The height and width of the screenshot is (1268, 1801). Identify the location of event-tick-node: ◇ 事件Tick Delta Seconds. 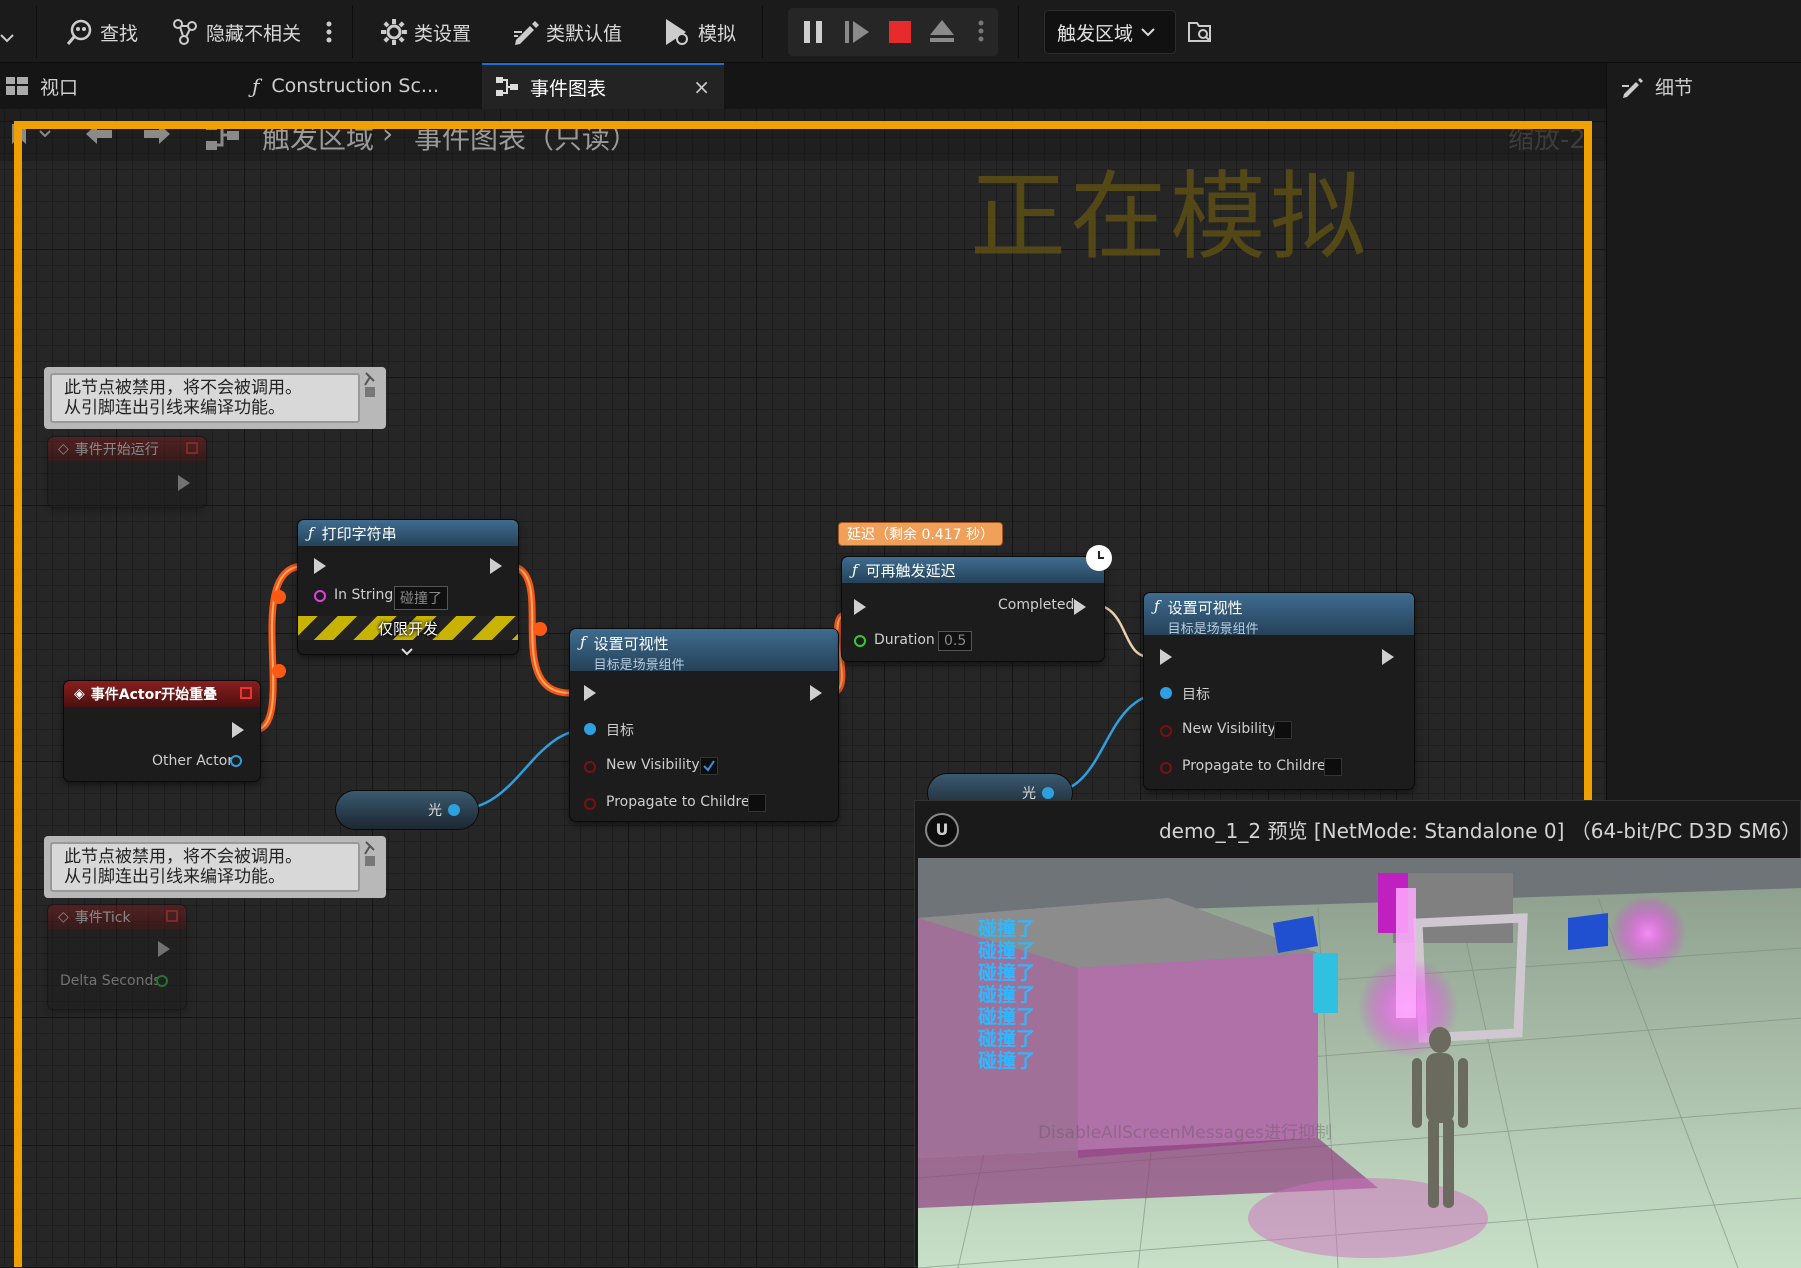
(117, 957).